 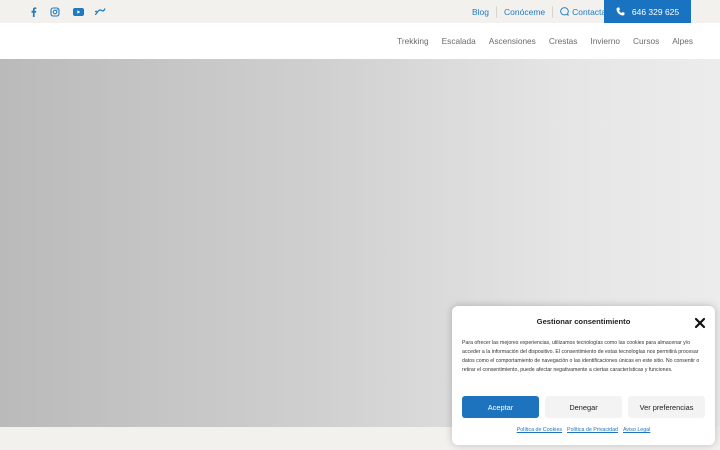 What do you see at coordinates (620, 11) in the screenshot?
I see `phone-icon` at bounding box center [620, 11].